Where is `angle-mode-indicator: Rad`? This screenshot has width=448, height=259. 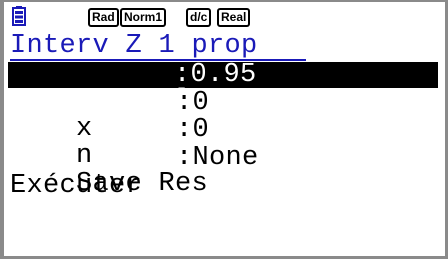
angle-mode-indicator: Rad is located at coordinates (103, 17).